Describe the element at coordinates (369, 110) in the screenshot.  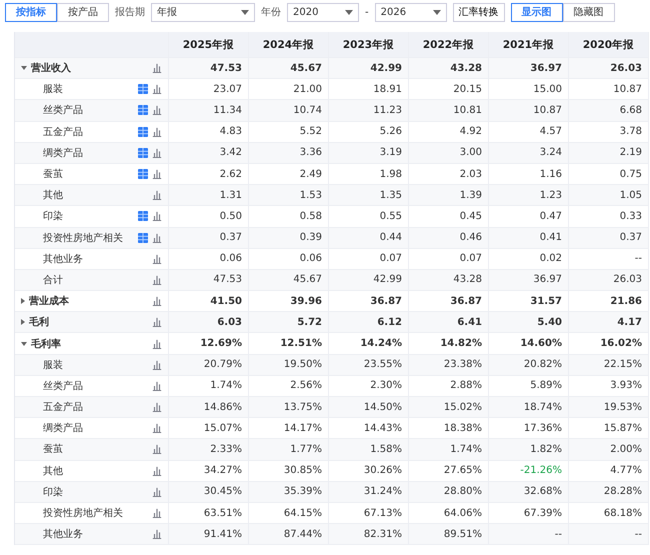
I see `table-cell: 11.23` at that location.